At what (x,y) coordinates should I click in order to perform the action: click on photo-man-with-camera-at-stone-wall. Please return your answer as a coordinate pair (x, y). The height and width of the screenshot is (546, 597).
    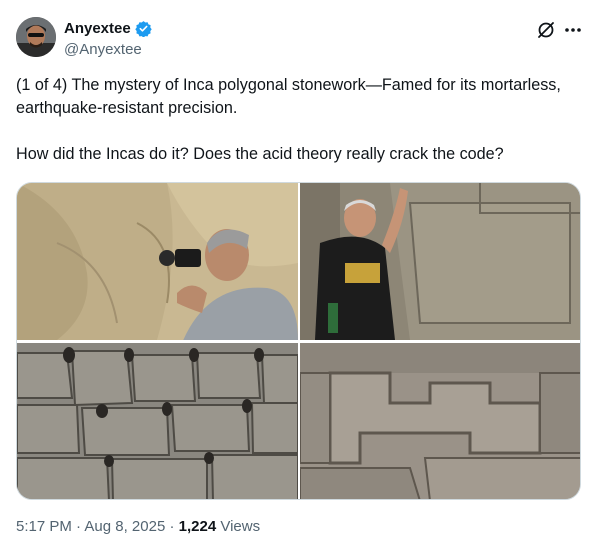
    Looking at the image, I should click on (157, 261).